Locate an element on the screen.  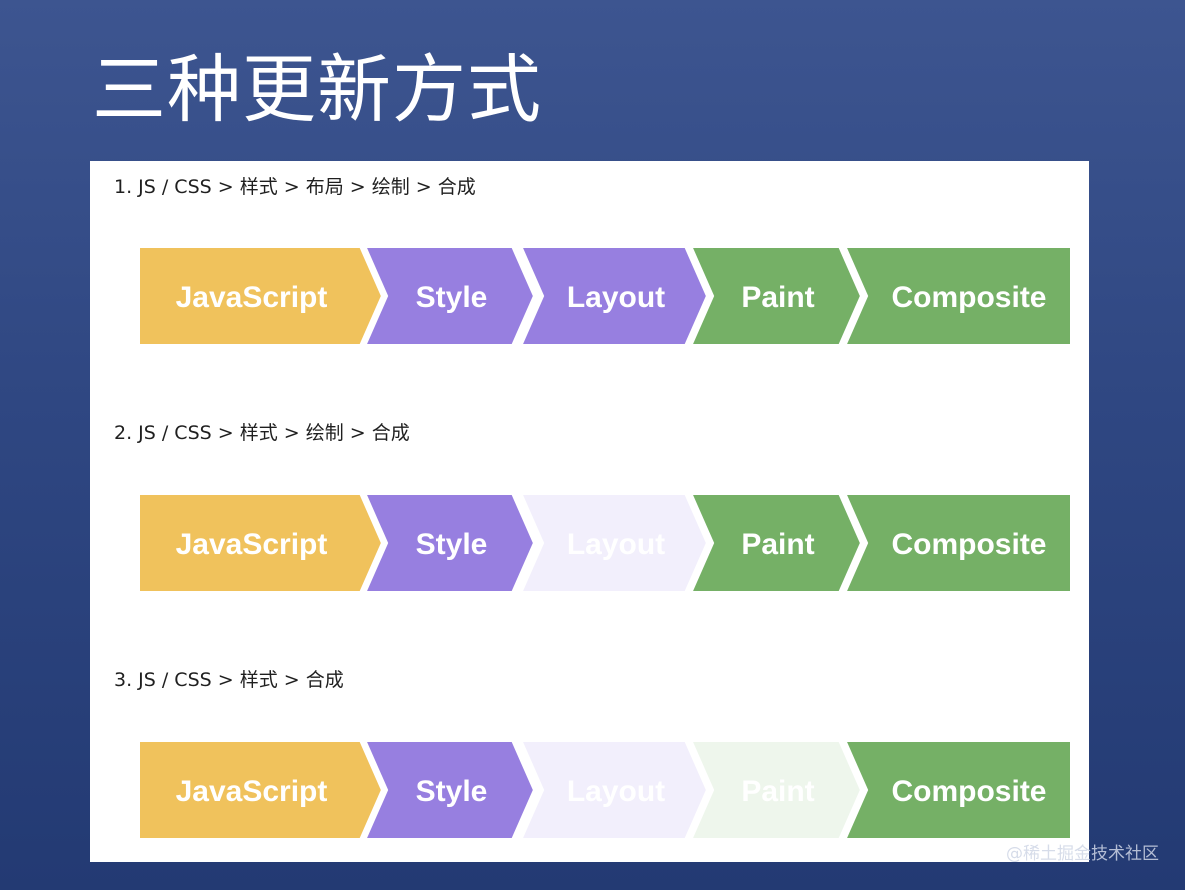
pipeline-row-1: JavaScript Style Layout Paint Composite is located at coordinates (605, 296).